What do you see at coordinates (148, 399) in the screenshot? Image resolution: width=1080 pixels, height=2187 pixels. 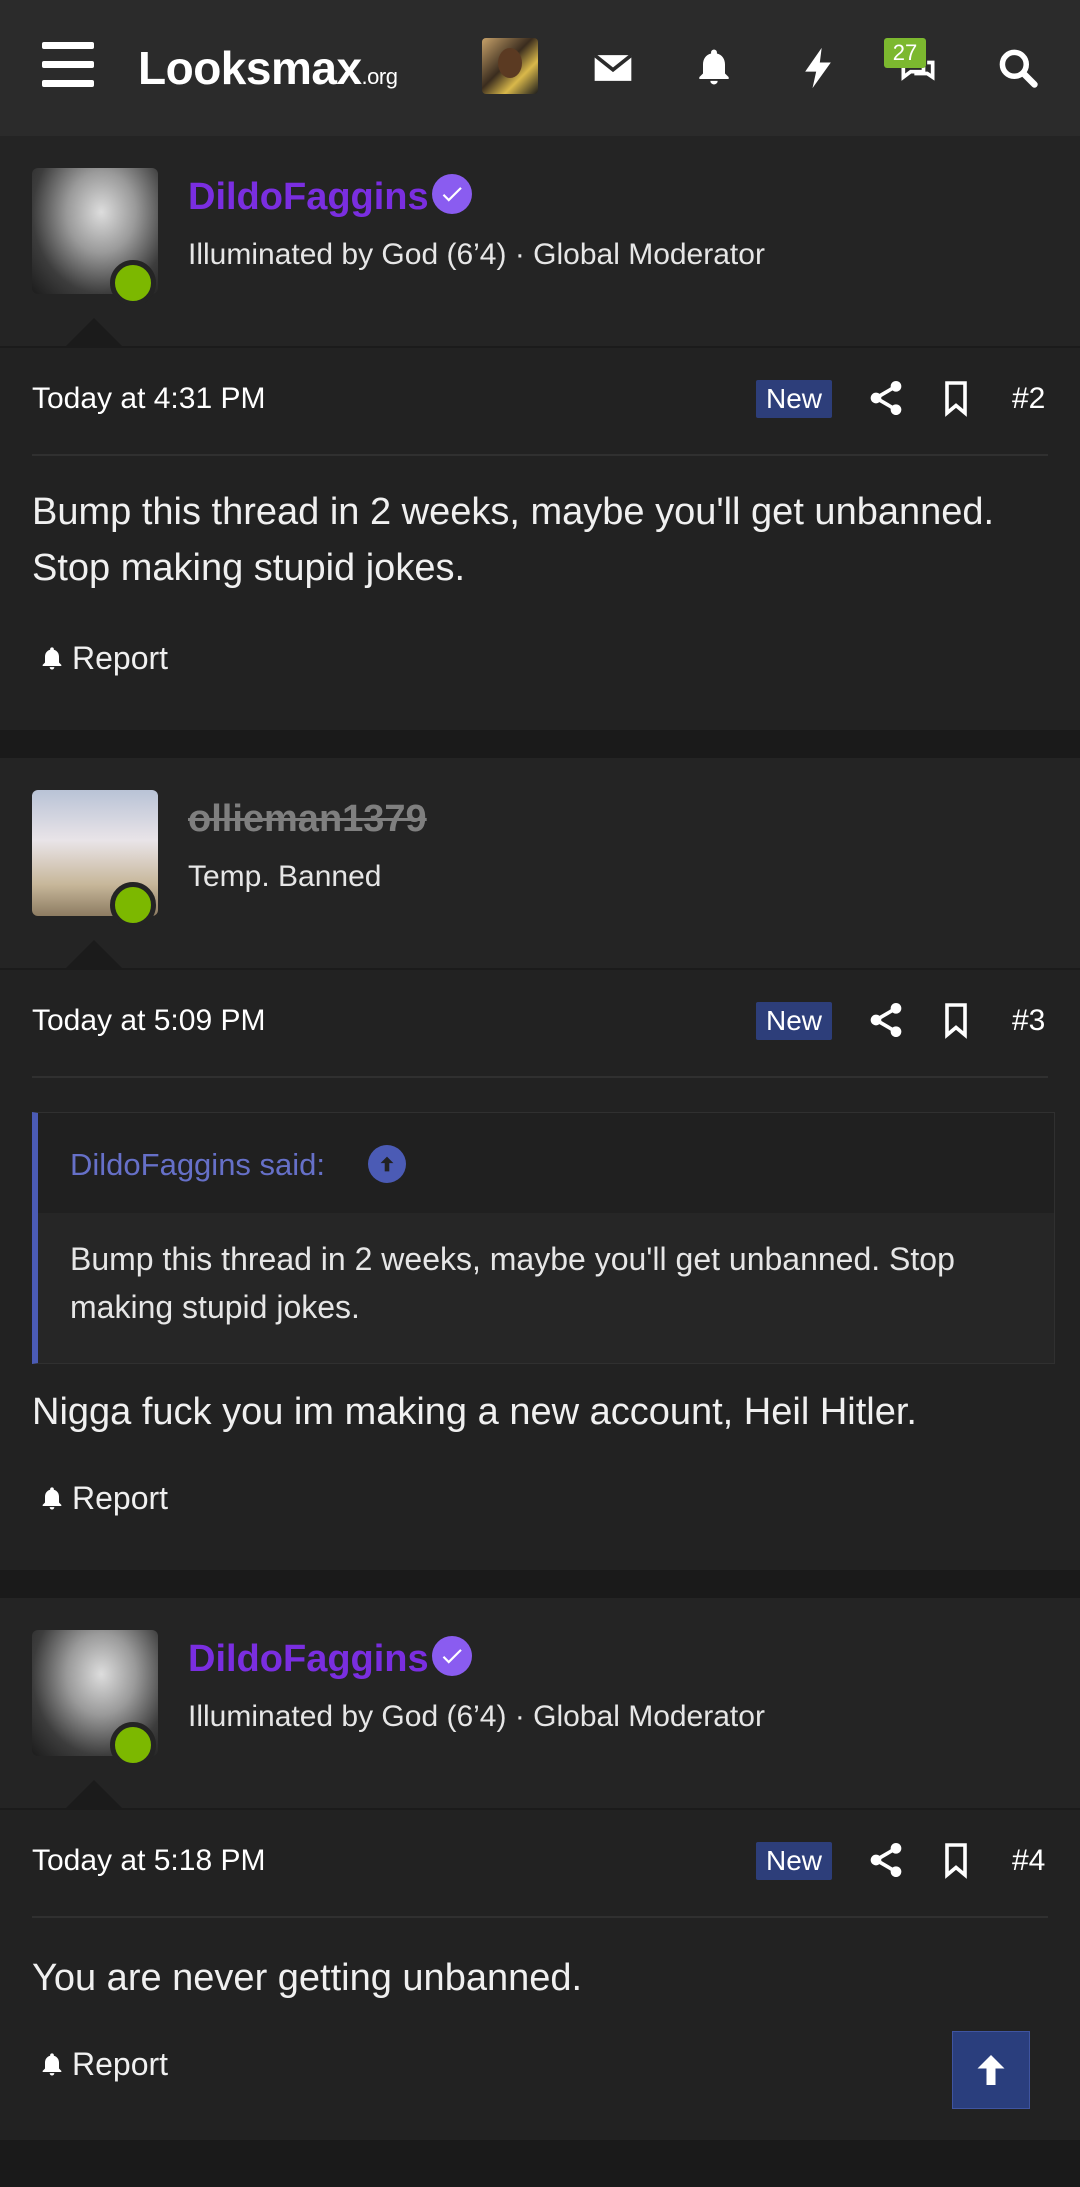 I see `post-date: Today at 4:31 PM` at bounding box center [148, 399].